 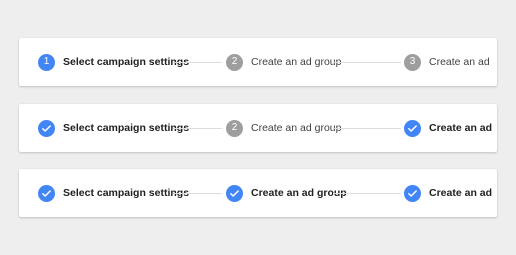 What do you see at coordinates (286, 193) in the screenshot?
I see `step-create-ad-group: Create an ad group` at bounding box center [286, 193].